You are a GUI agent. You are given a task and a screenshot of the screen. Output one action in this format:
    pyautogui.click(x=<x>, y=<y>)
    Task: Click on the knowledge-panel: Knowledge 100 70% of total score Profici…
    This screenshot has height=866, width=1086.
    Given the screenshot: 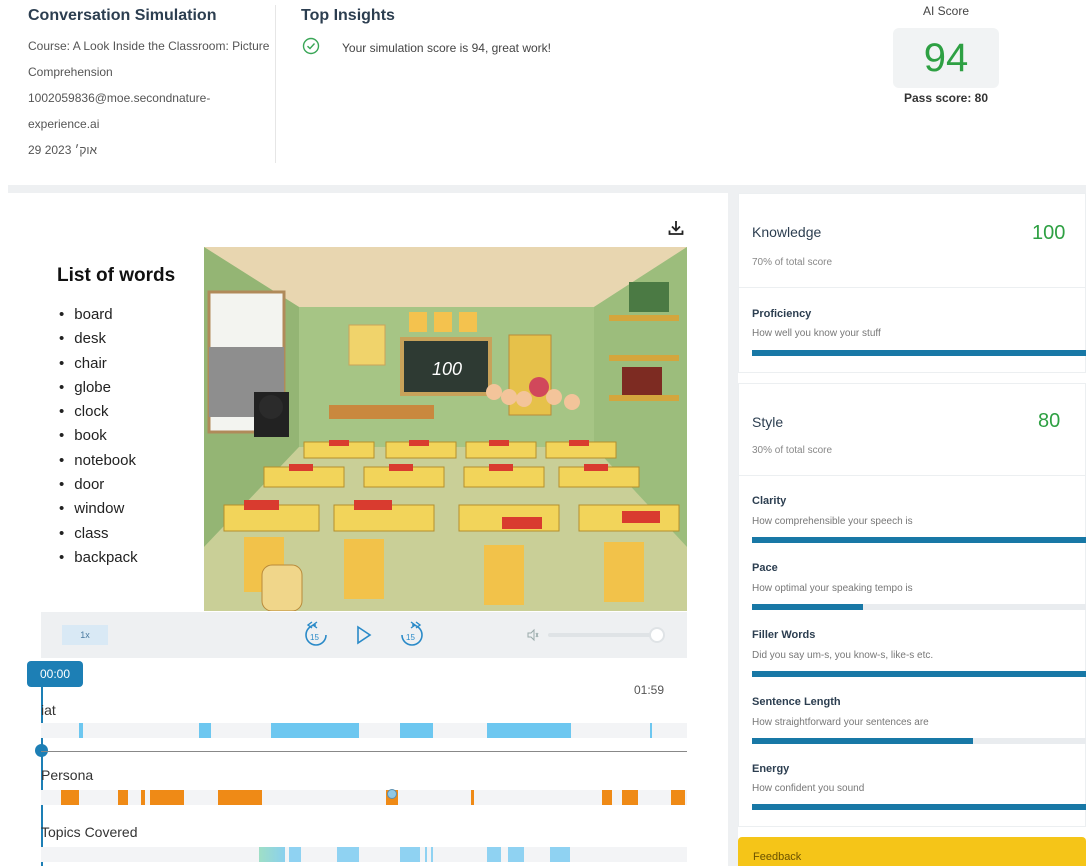 What is the action you would take?
    pyautogui.click(x=912, y=283)
    